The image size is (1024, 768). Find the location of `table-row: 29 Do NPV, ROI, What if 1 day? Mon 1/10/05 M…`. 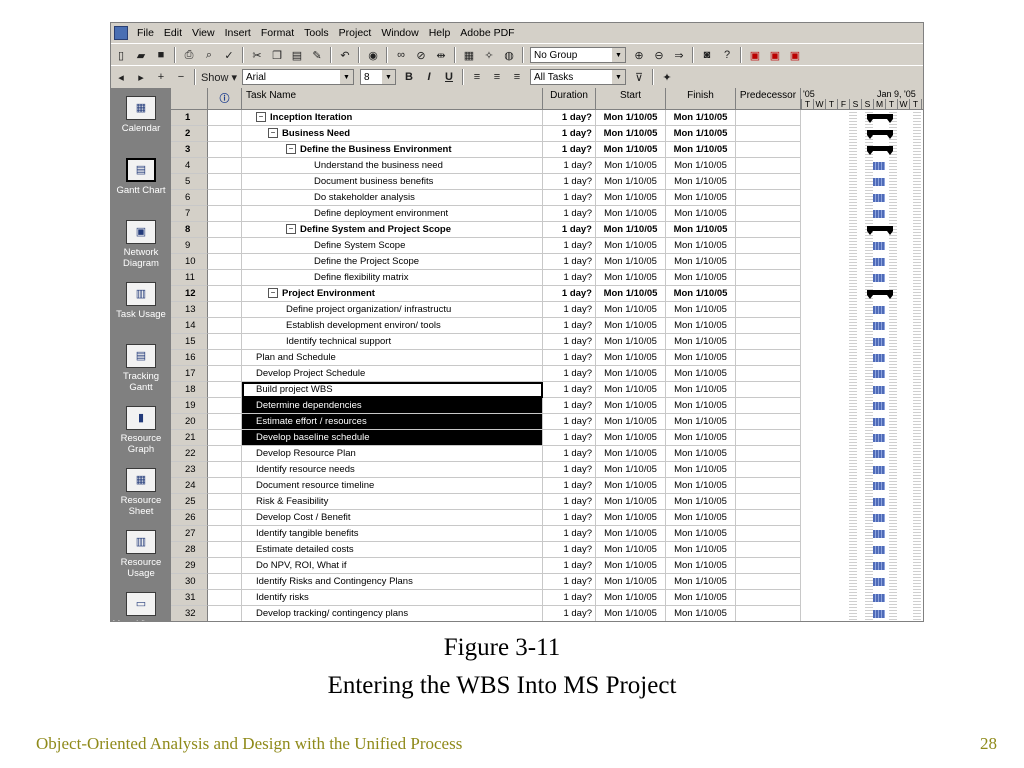

table-row: 29 Do NPV, ROI, What if 1 day? Mon 1/10/05 M… is located at coordinates (486, 566).